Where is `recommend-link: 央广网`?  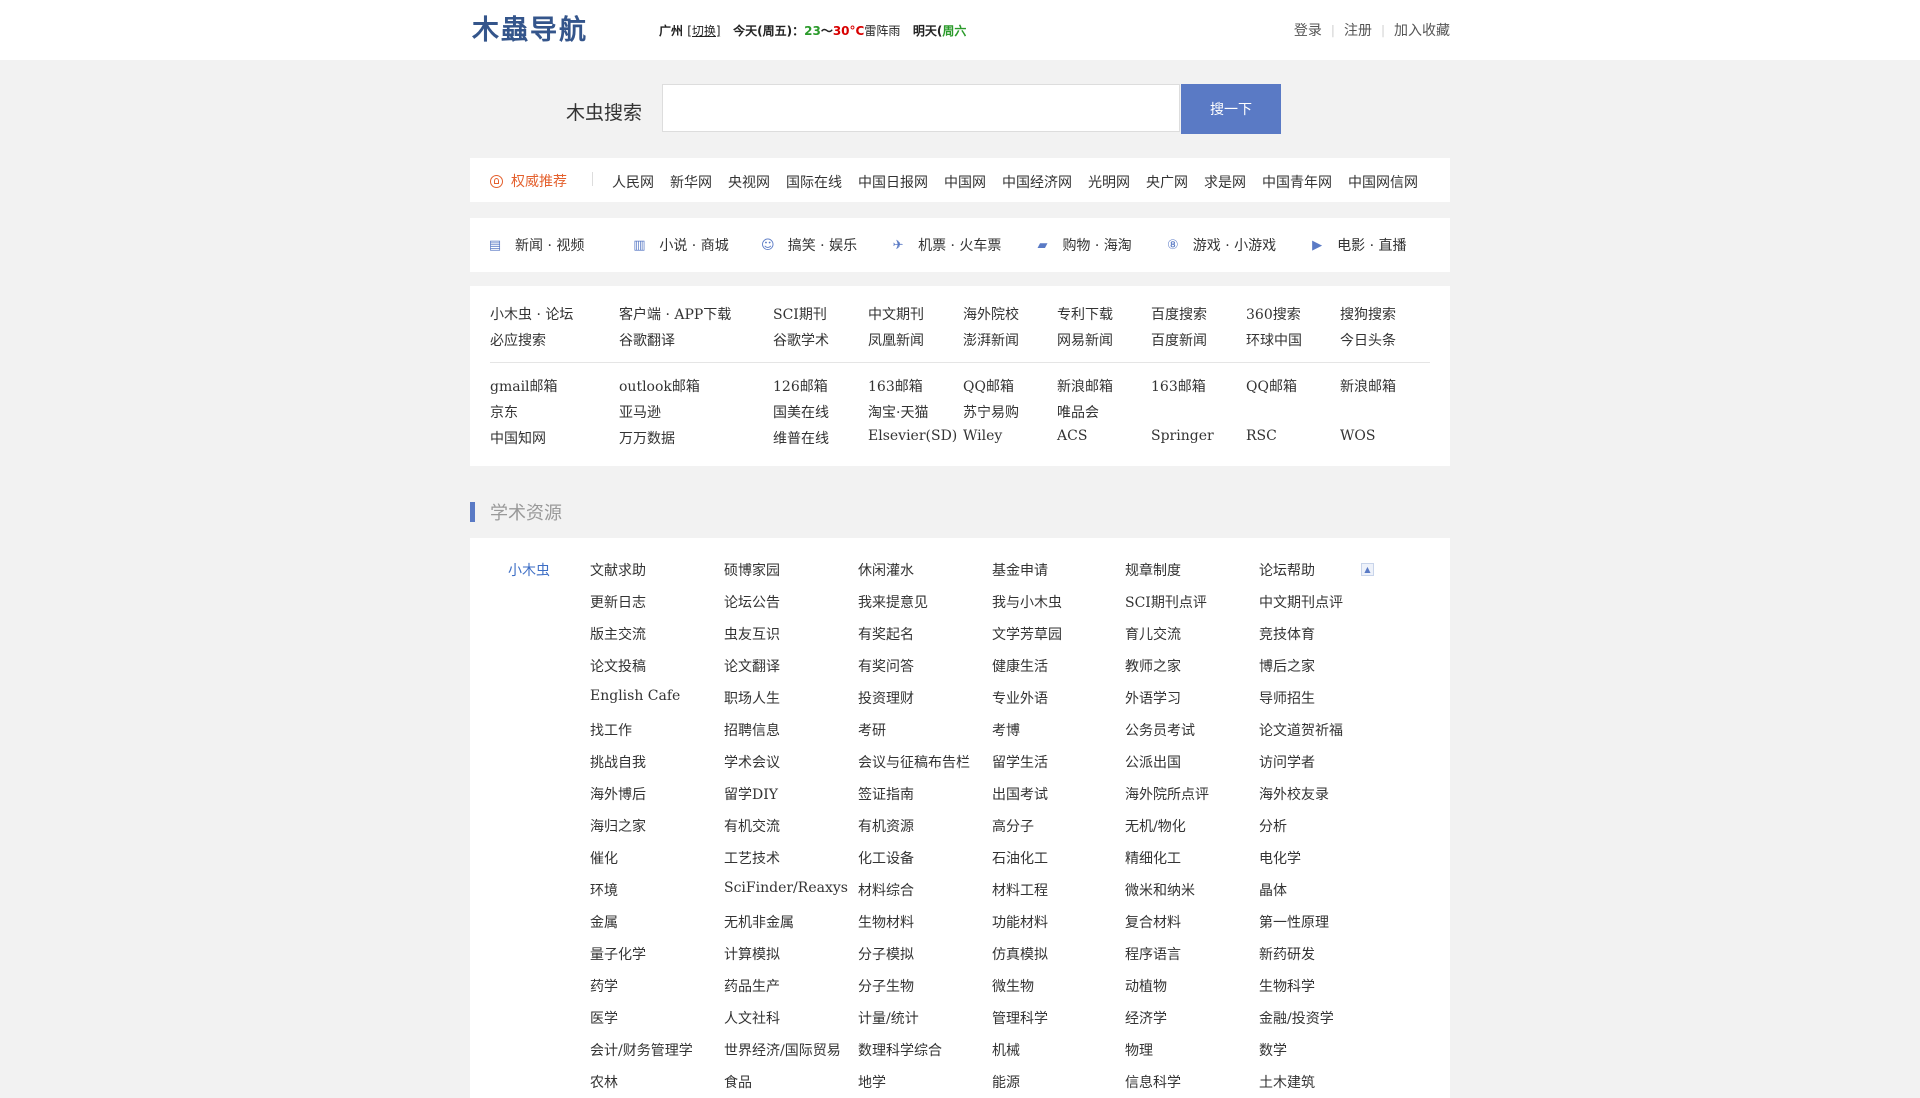
recommend-link: 央广网 is located at coordinates (1167, 182).